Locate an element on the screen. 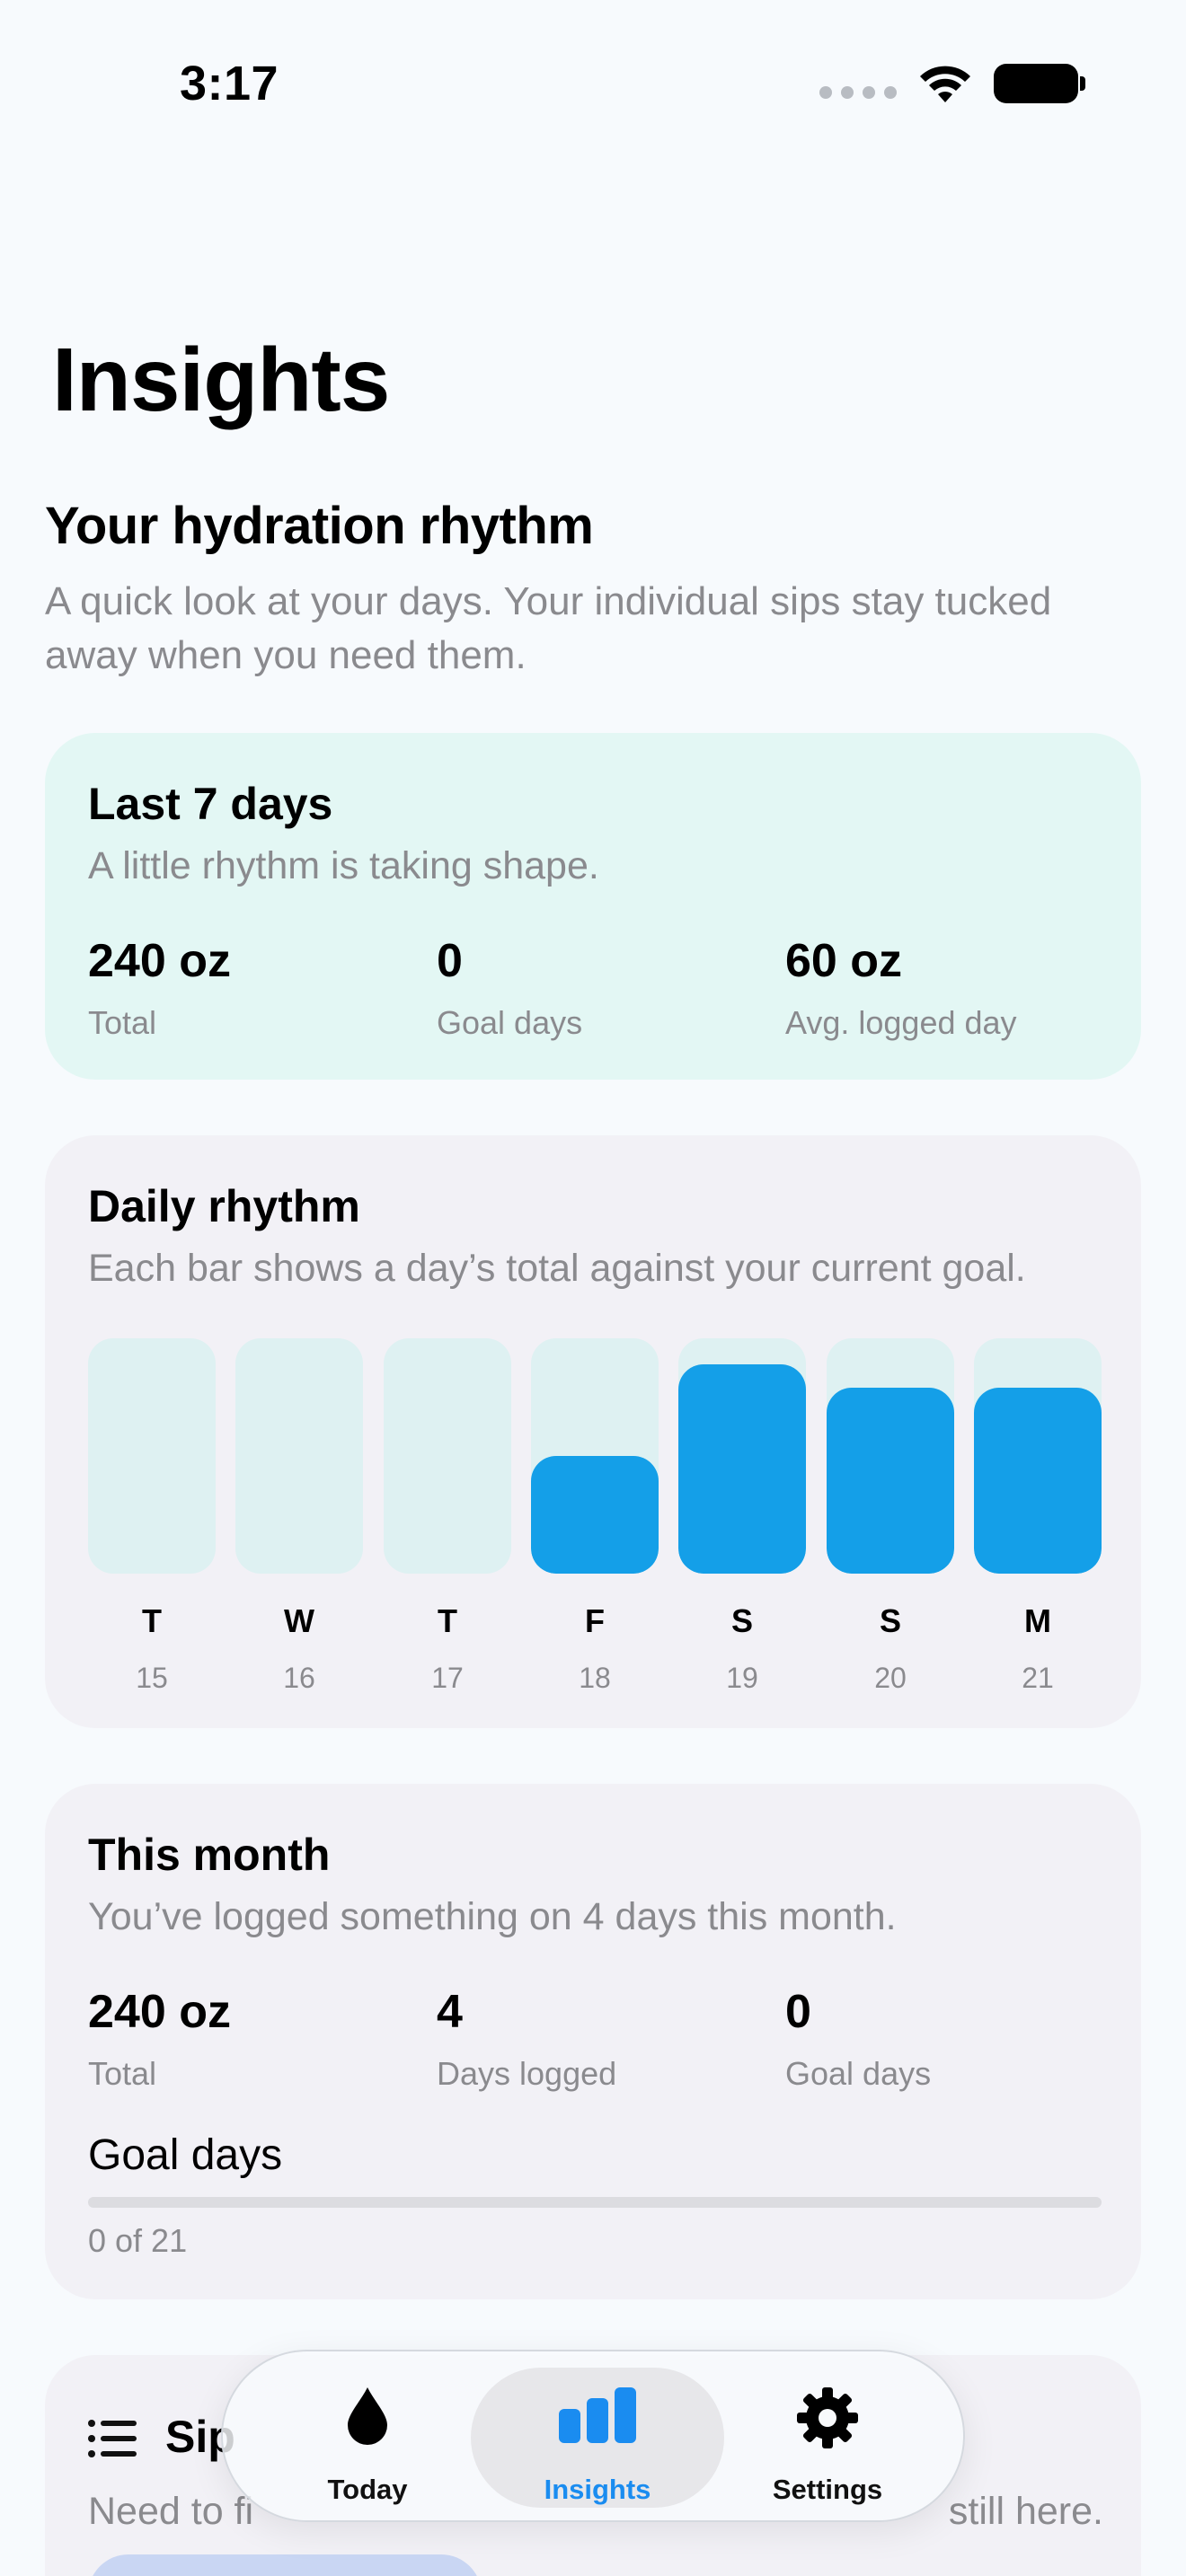 The image size is (1186, 2576). stat-avg-logged-day: 60 oz Avg. logged day is located at coordinates (956, 988).